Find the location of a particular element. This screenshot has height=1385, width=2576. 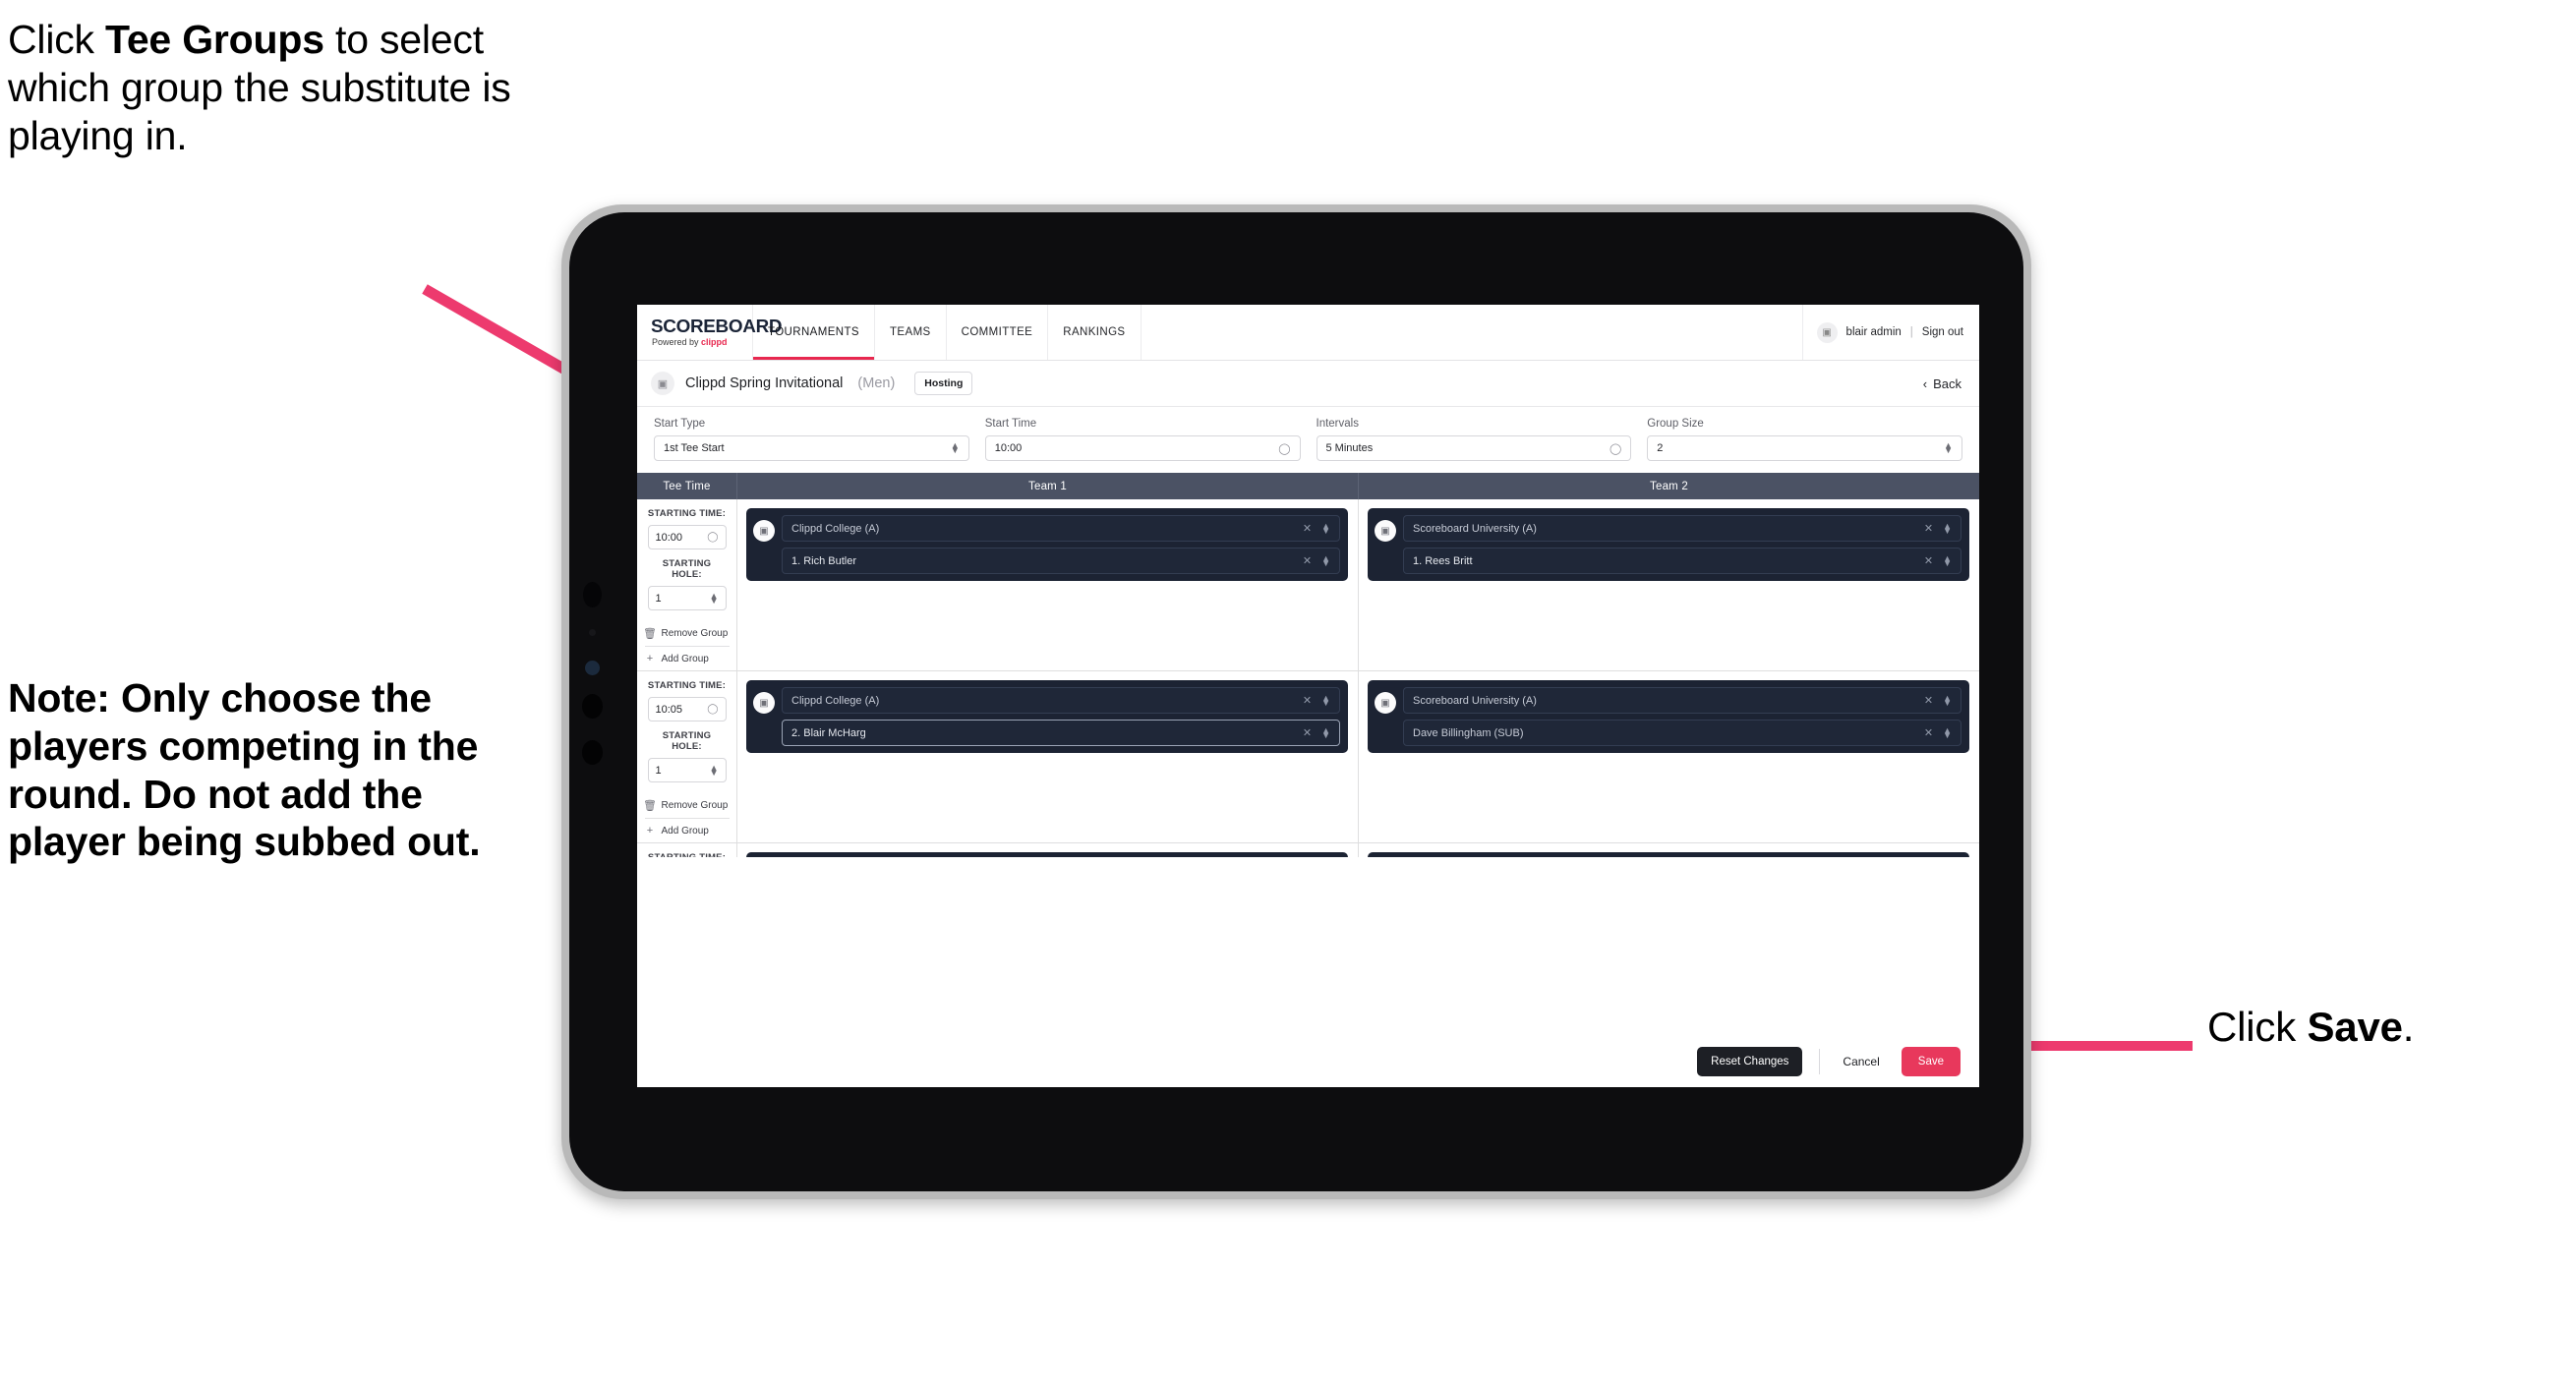

starting-time-value-2: 10:05 is located at coordinates (669, 709).